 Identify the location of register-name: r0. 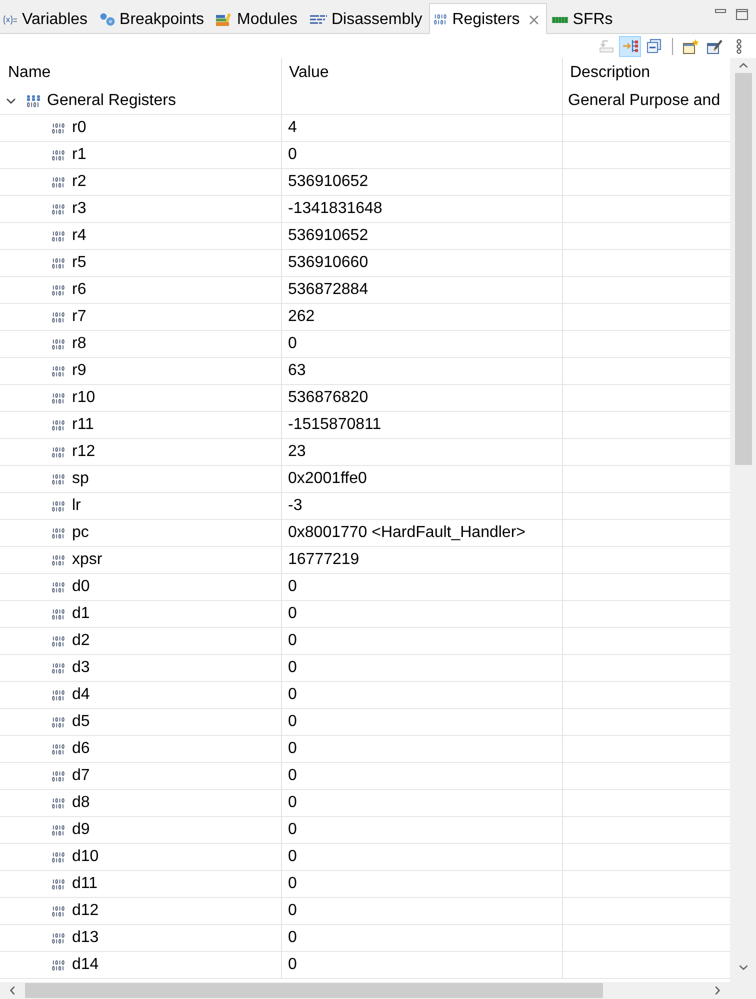
(79, 128).